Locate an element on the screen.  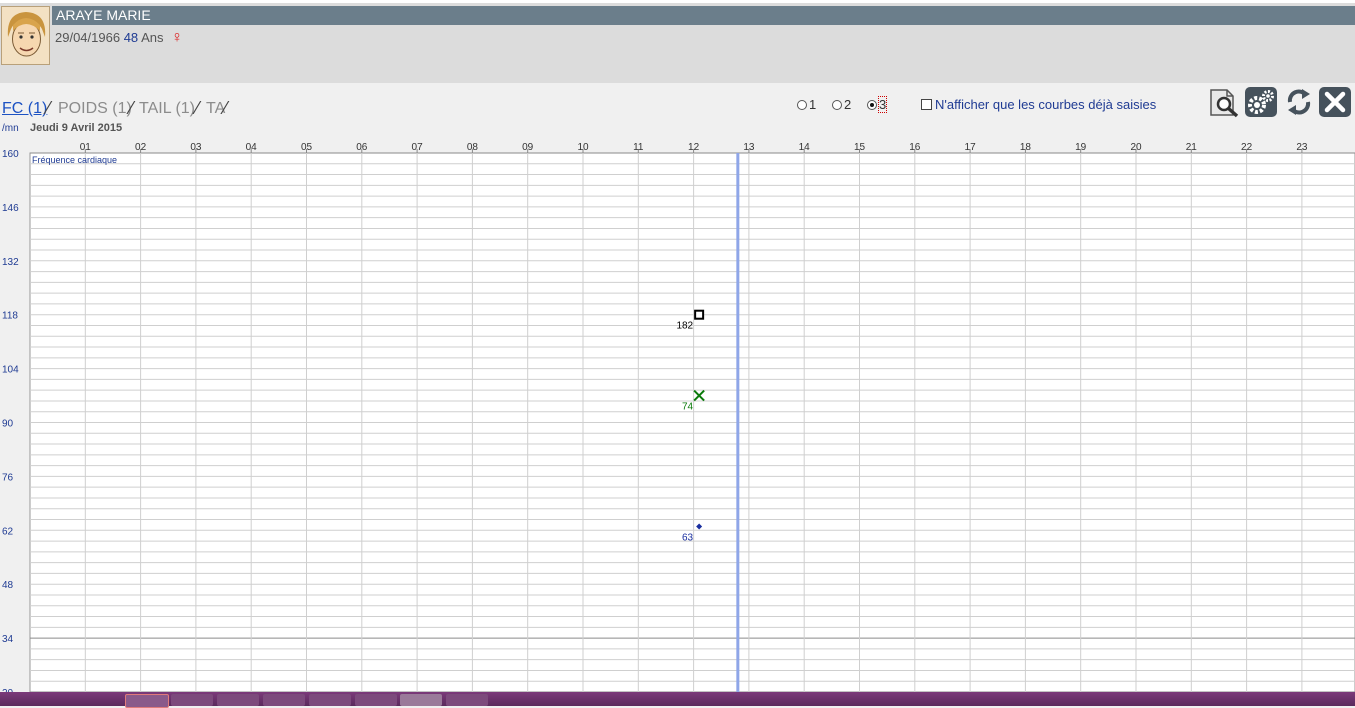
x-tick-label: 17 is located at coordinates (971, 147).